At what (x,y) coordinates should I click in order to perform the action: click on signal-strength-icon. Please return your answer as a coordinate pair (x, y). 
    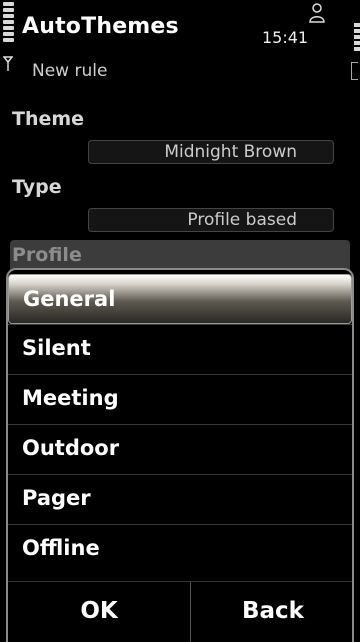
    Looking at the image, I should click on (8, 27).